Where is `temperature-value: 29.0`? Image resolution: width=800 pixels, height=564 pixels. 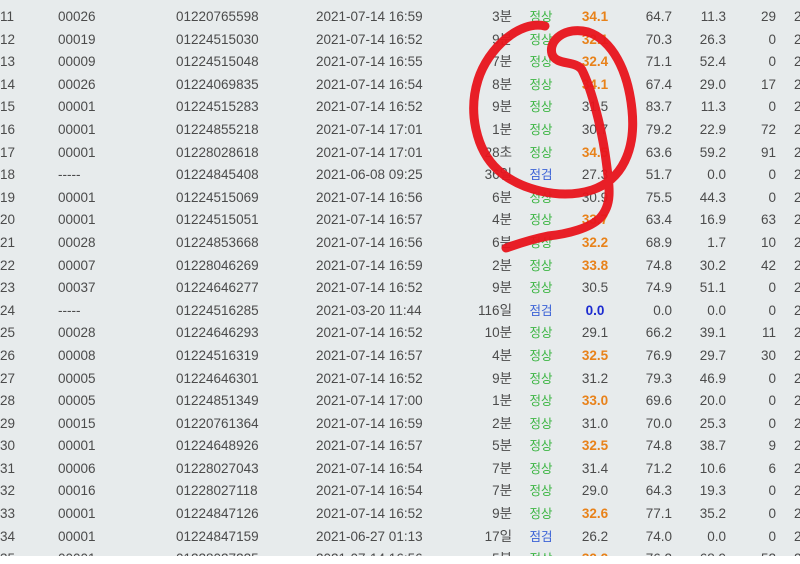
temperature-value: 29.0 is located at coordinates (595, 491).